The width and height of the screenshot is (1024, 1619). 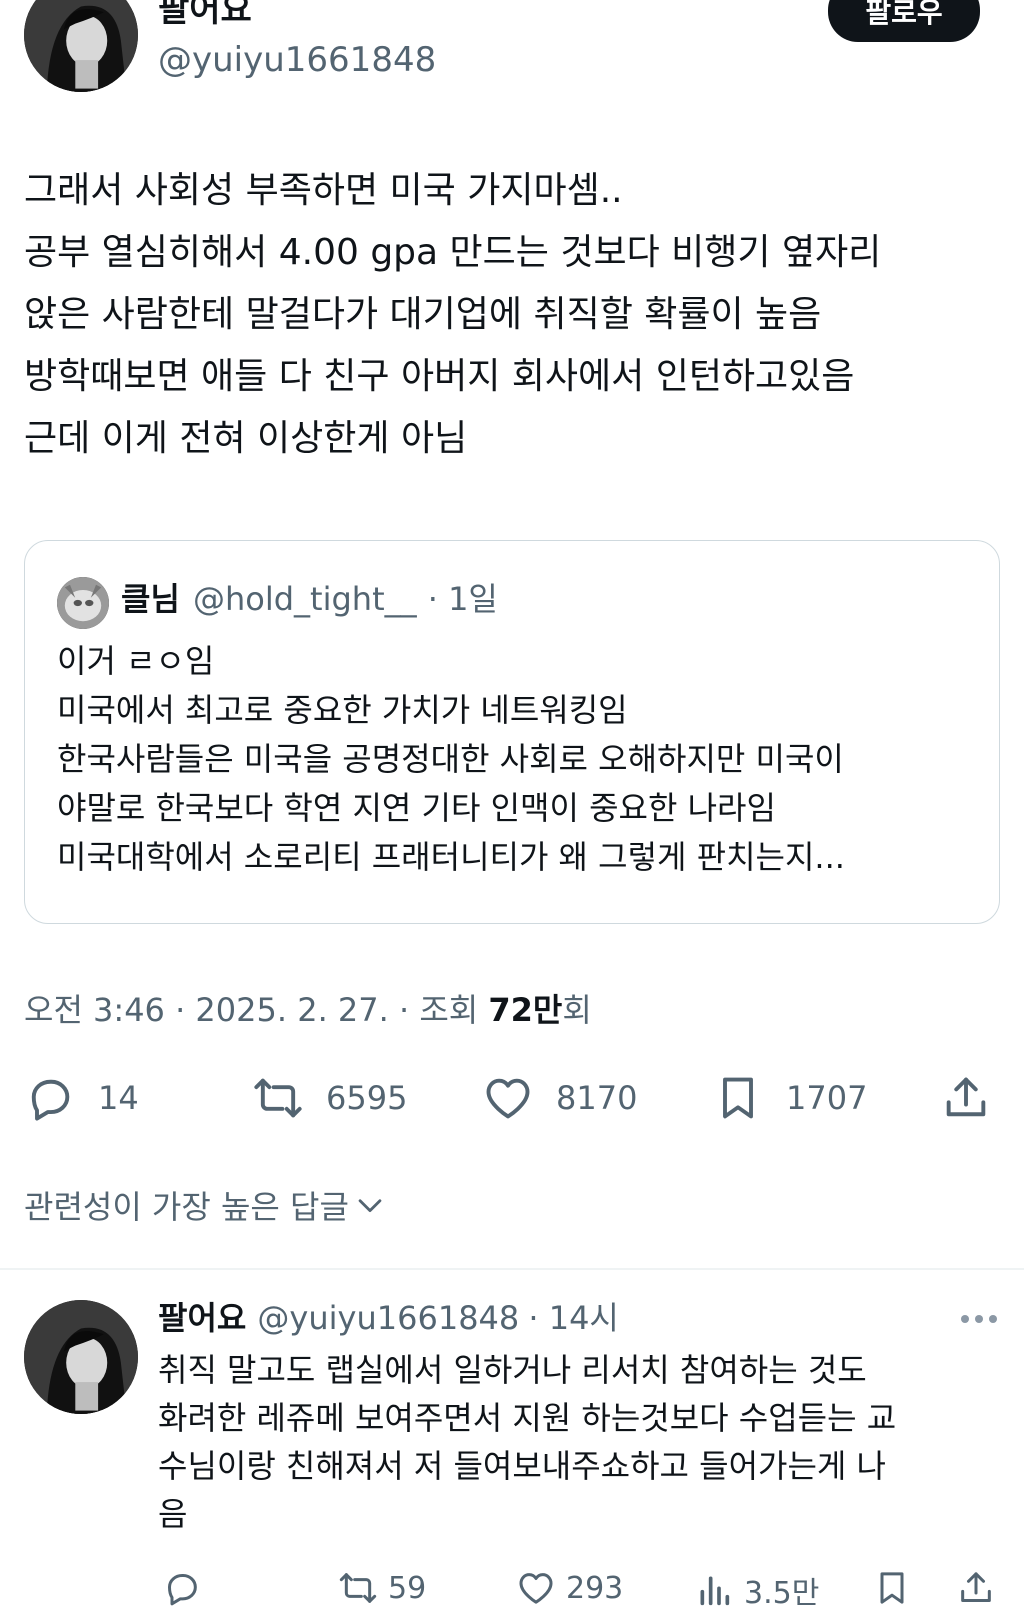 What do you see at coordinates (297, 60) in the screenshot?
I see `author-handle: @yuiyu1661848` at bounding box center [297, 60].